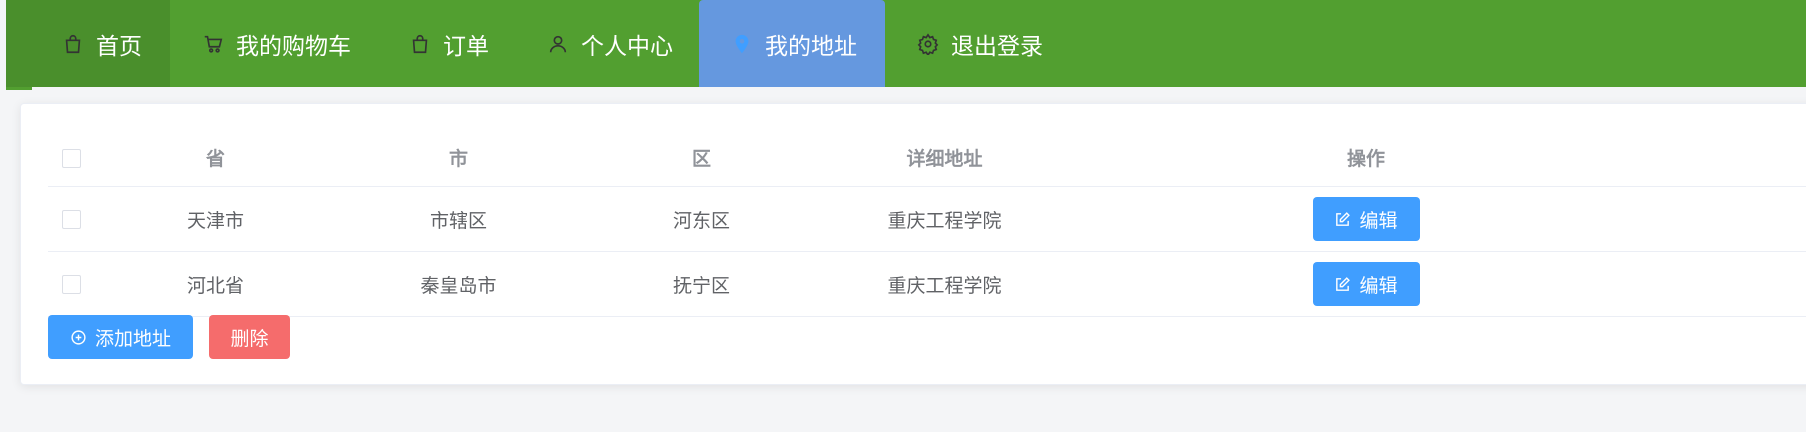 The width and height of the screenshot is (1806, 432). What do you see at coordinates (132, 338) in the screenshot?
I see `add-address-label: 添加地址` at bounding box center [132, 338].